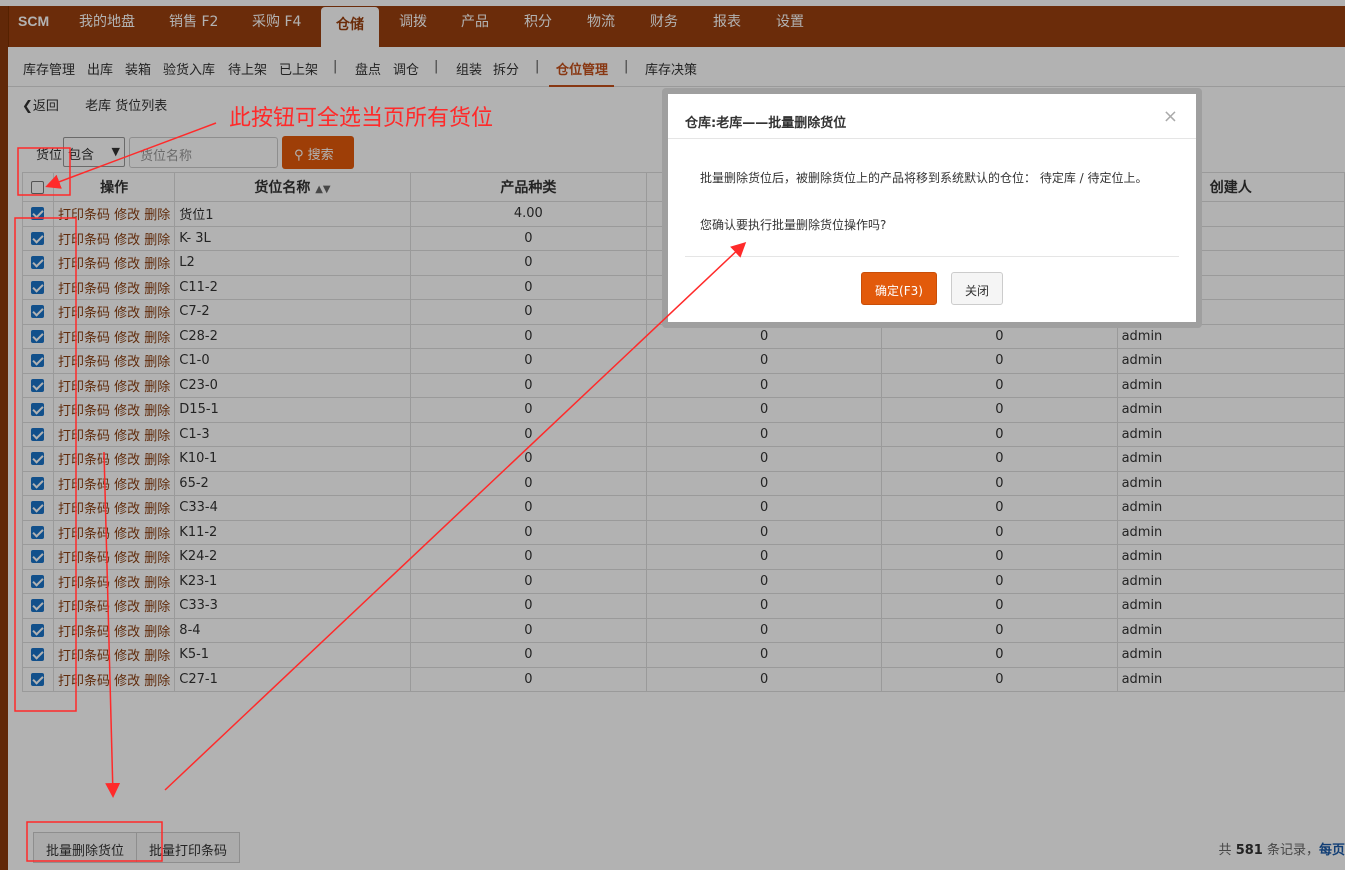 The image size is (1345, 870). What do you see at coordinates (44, 171) in the screenshot?
I see `annotation-box-select-all` at bounding box center [44, 171].